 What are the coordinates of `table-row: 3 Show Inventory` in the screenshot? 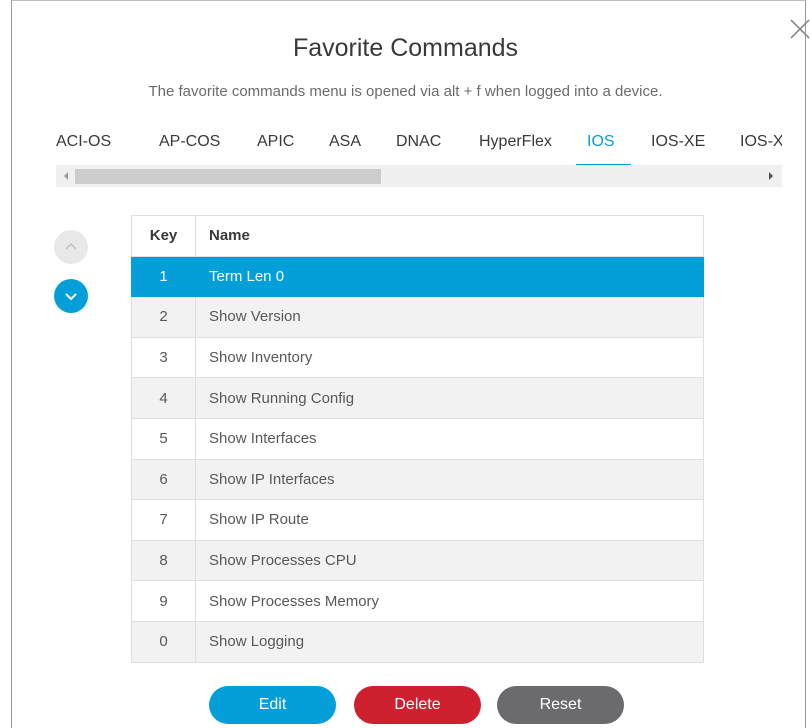 It's located at (417, 357).